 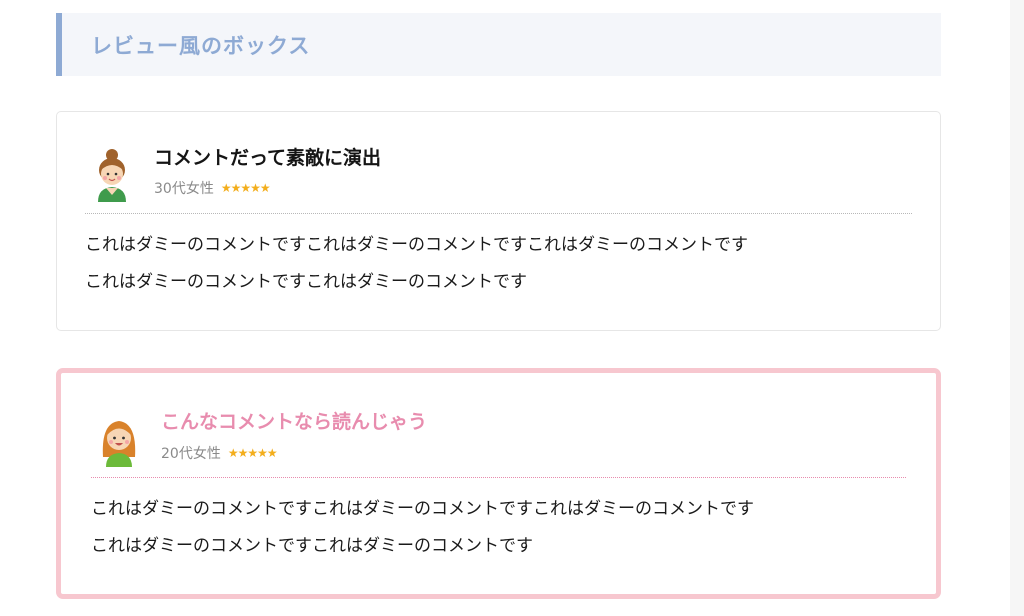 What do you see at coordinates (201, 45) in the screenshot?
I see `section-heading-text: レビュー風のボックス` at bounding box center [201, 45].